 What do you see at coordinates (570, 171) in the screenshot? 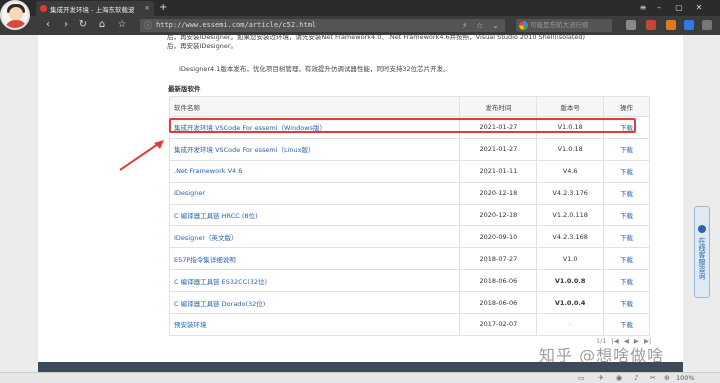
I see `version: V4.6` at bounding box center [570, 171].